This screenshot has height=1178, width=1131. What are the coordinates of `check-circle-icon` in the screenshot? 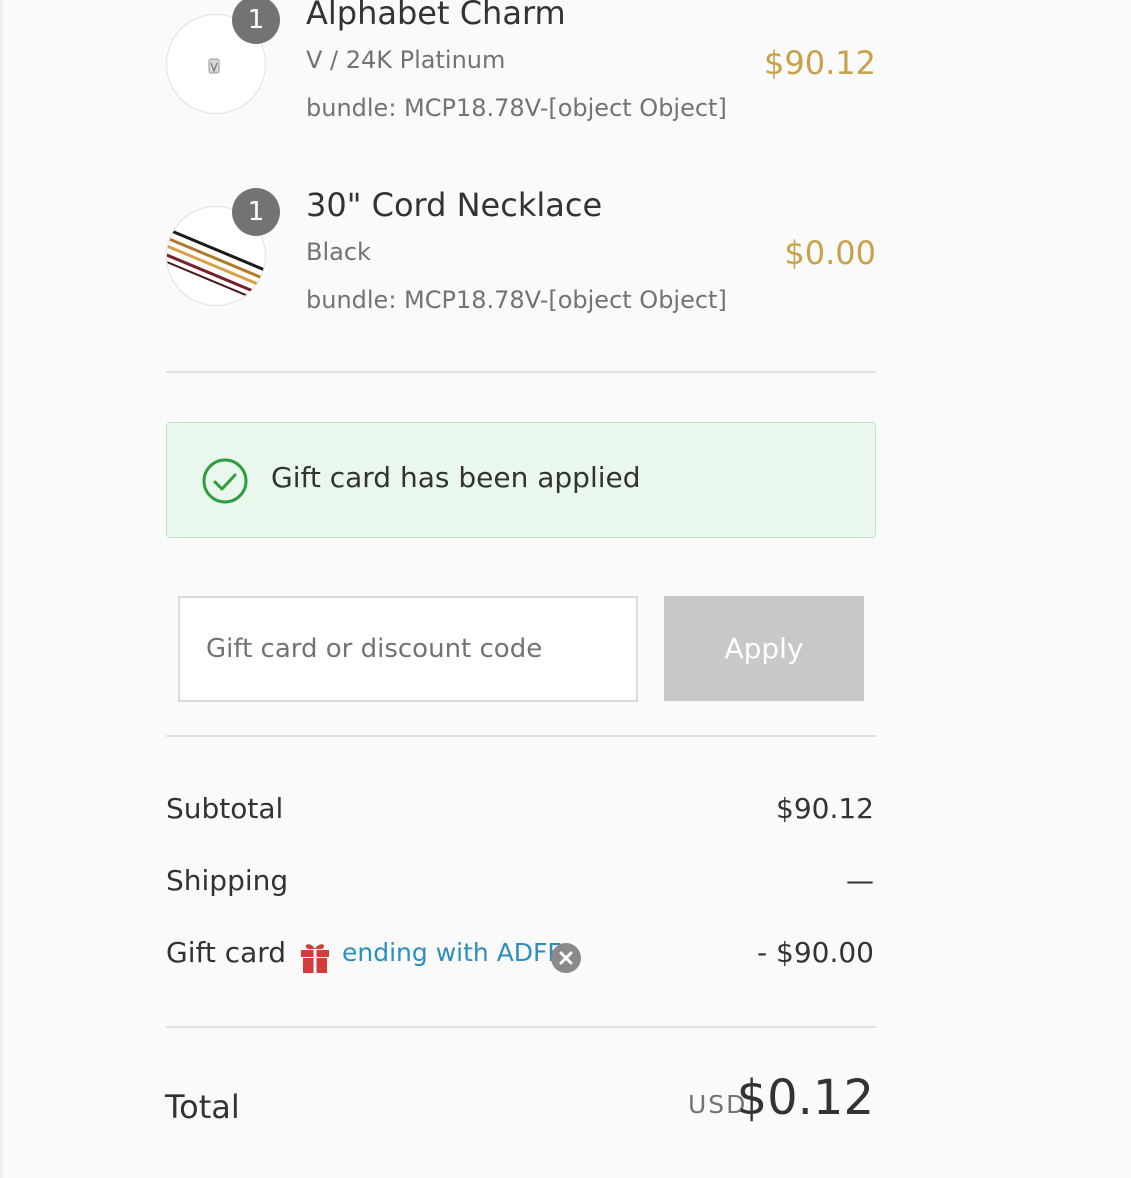 It's located at (225, 481).